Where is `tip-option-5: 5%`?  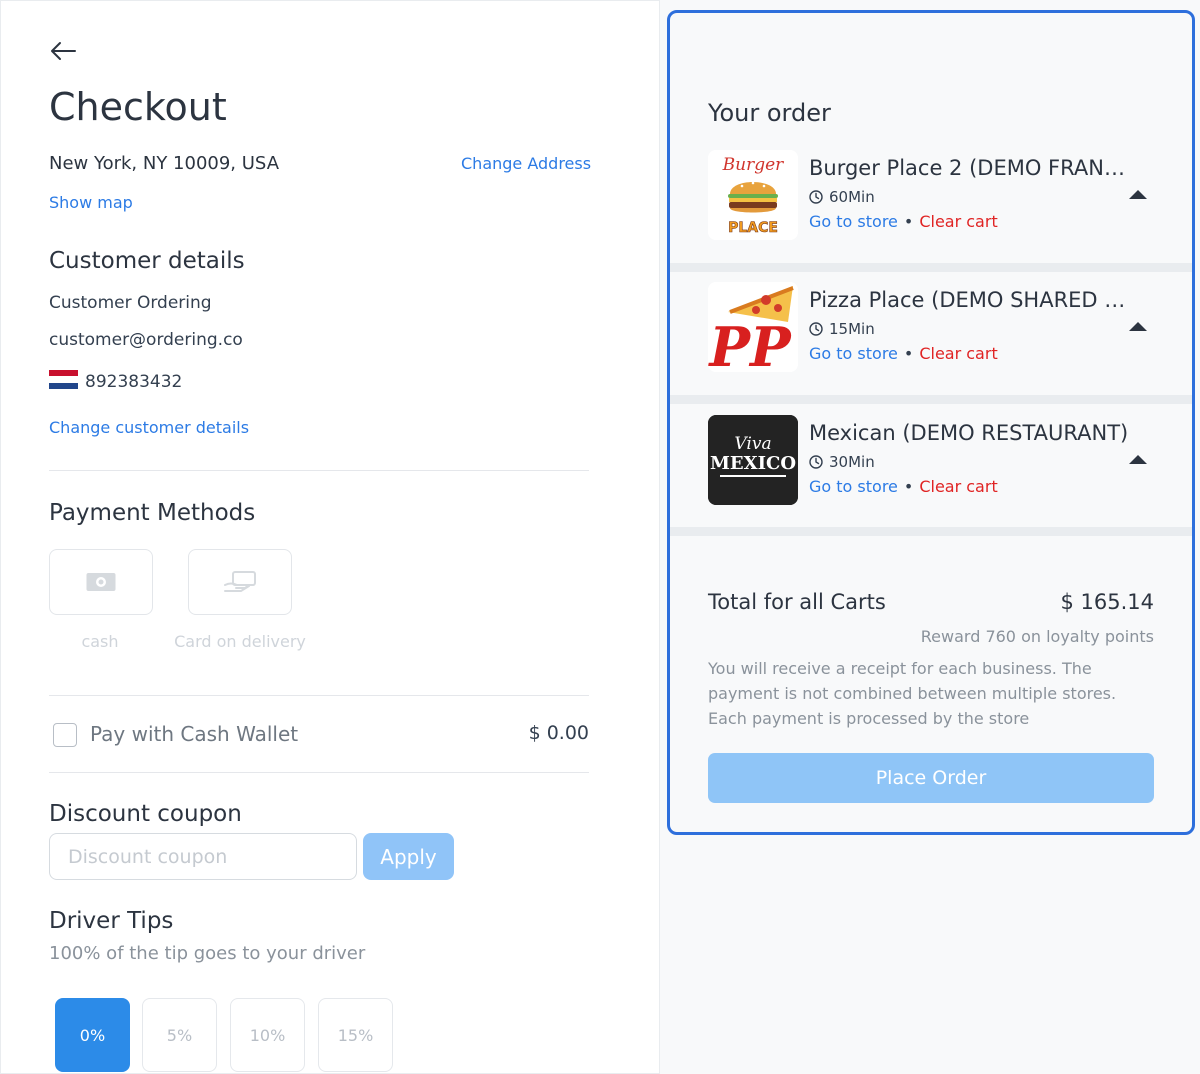 tip-option-5: 5% is located at coordinates (179, 1035).